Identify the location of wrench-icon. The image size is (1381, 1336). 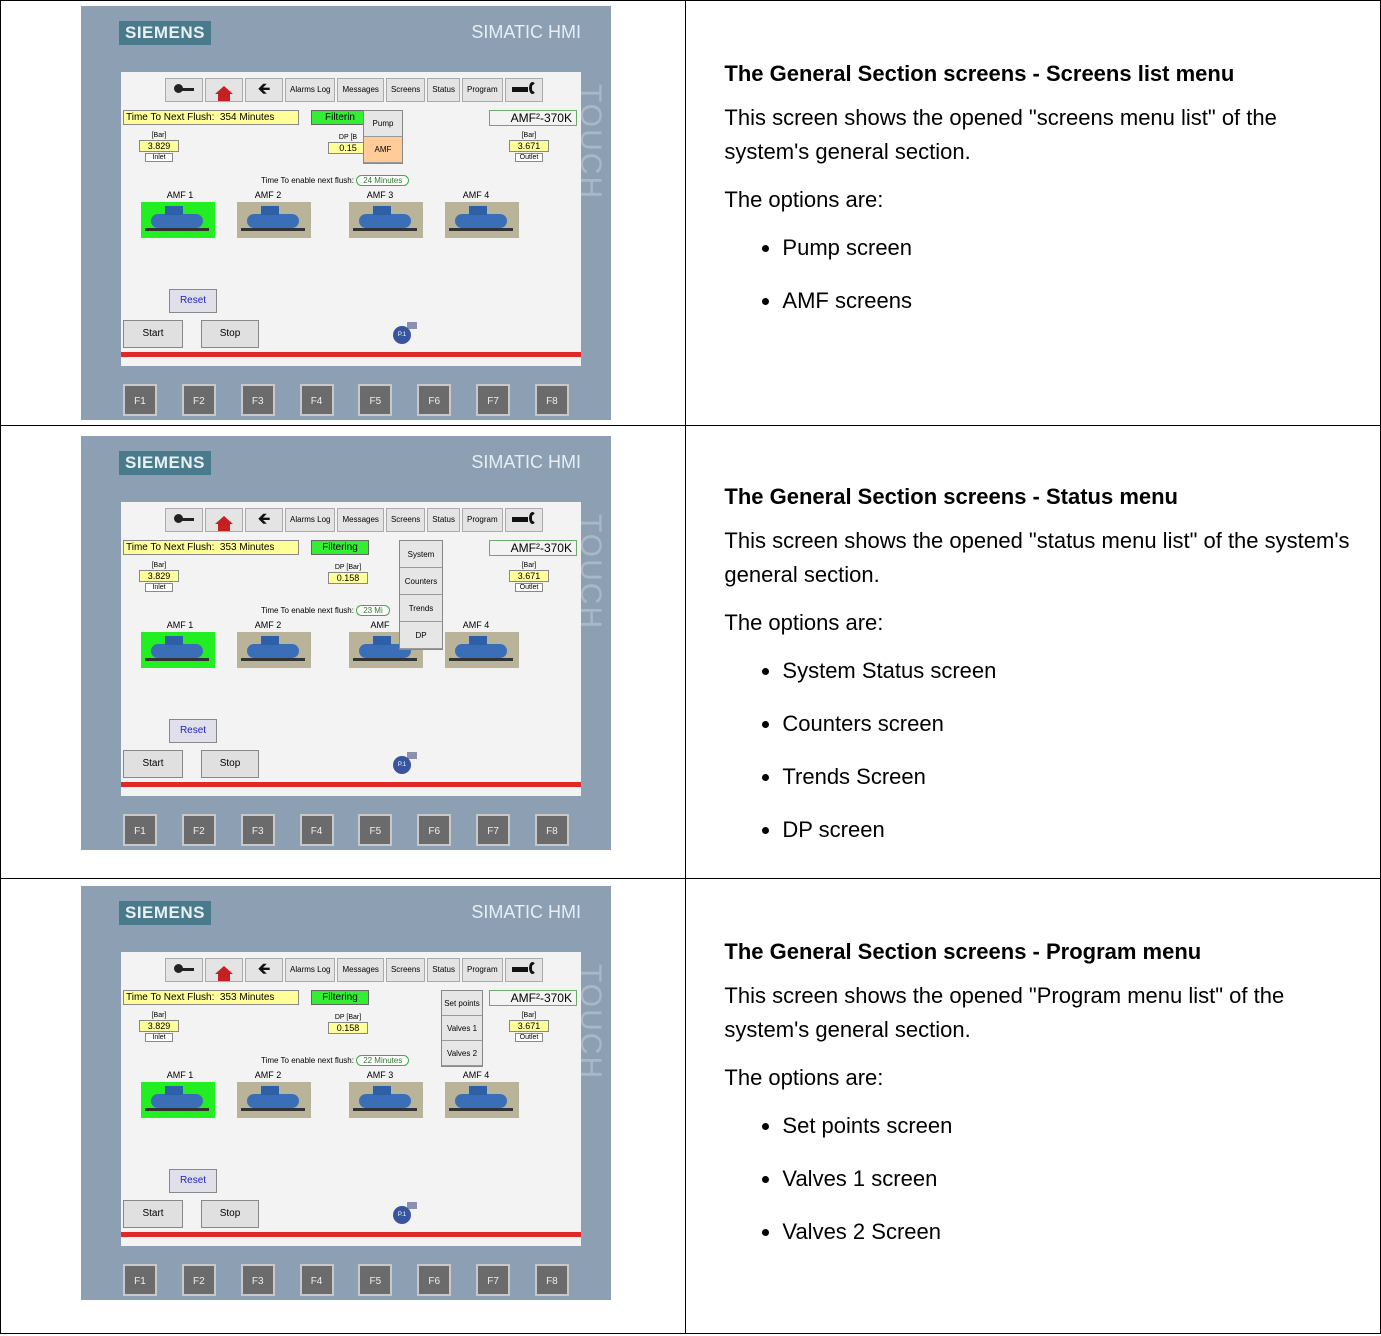
(523, 968).